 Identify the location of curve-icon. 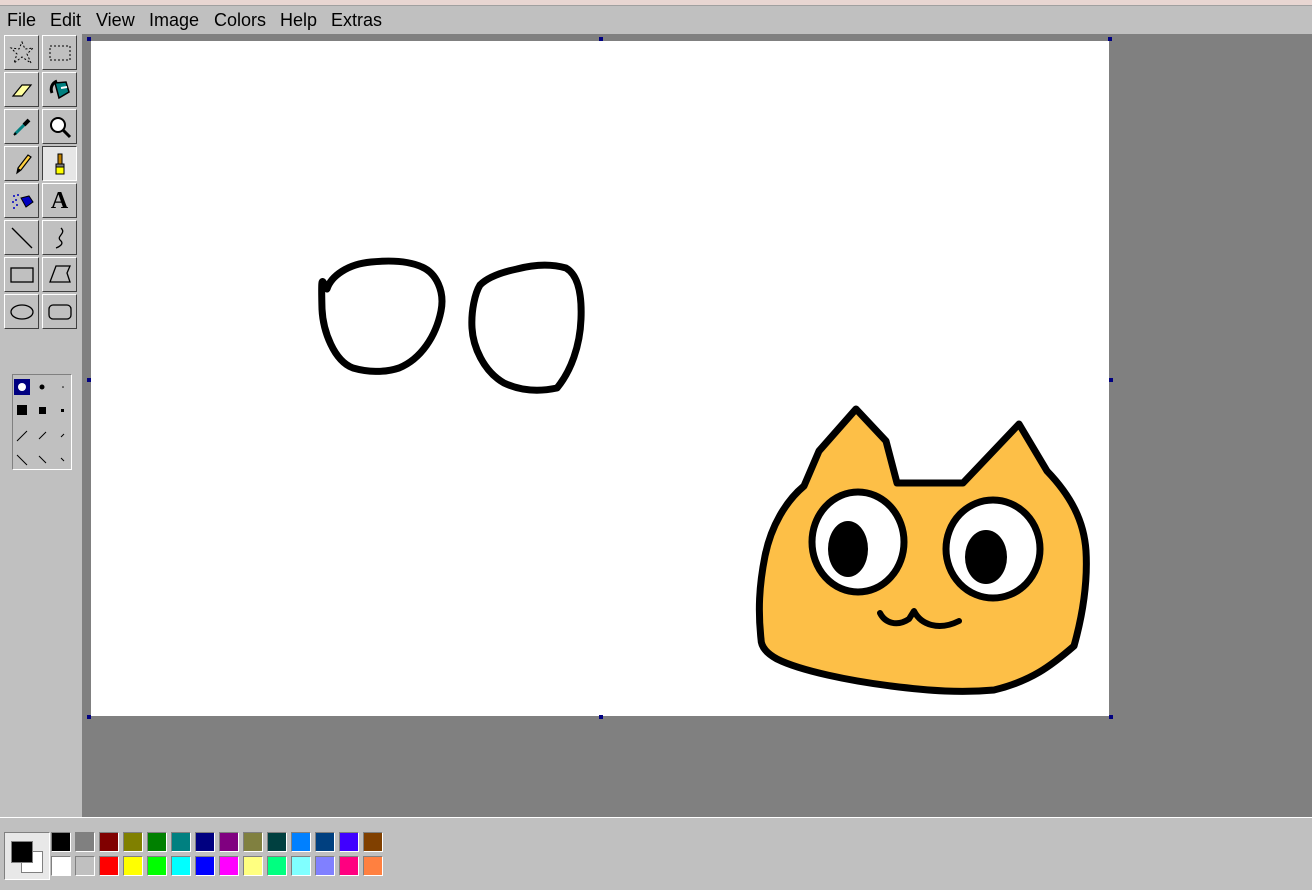
(59, 238).